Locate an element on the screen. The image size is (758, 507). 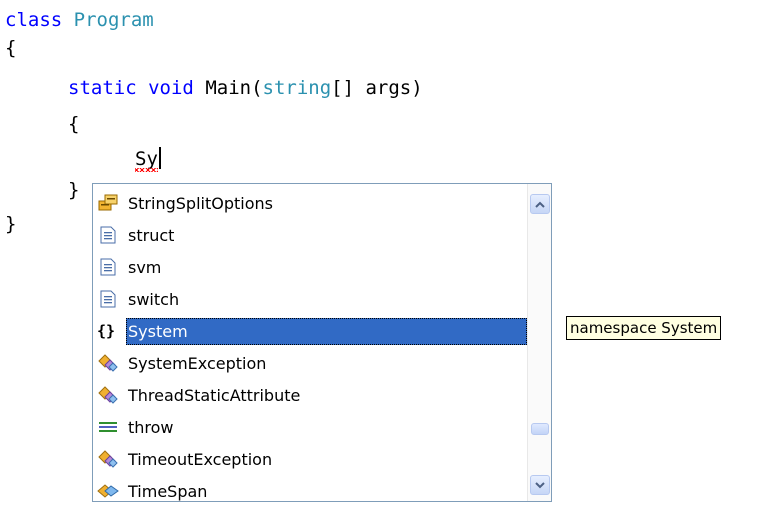
completion-item-selected: {} System is located at coordinates (310, 331).